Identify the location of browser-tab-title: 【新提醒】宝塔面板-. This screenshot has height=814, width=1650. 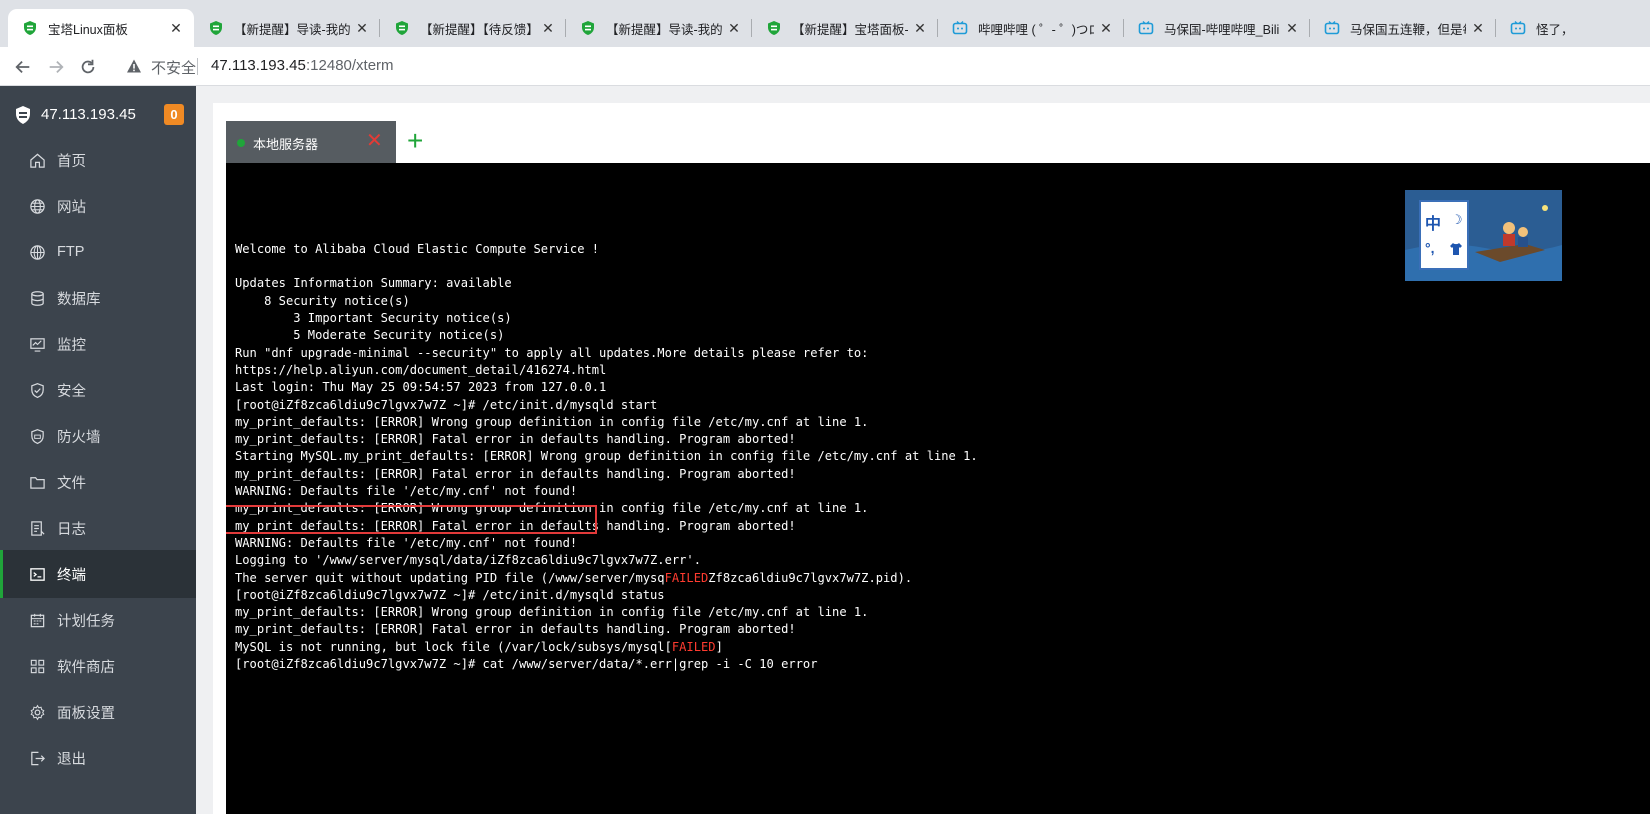
(850, 29).